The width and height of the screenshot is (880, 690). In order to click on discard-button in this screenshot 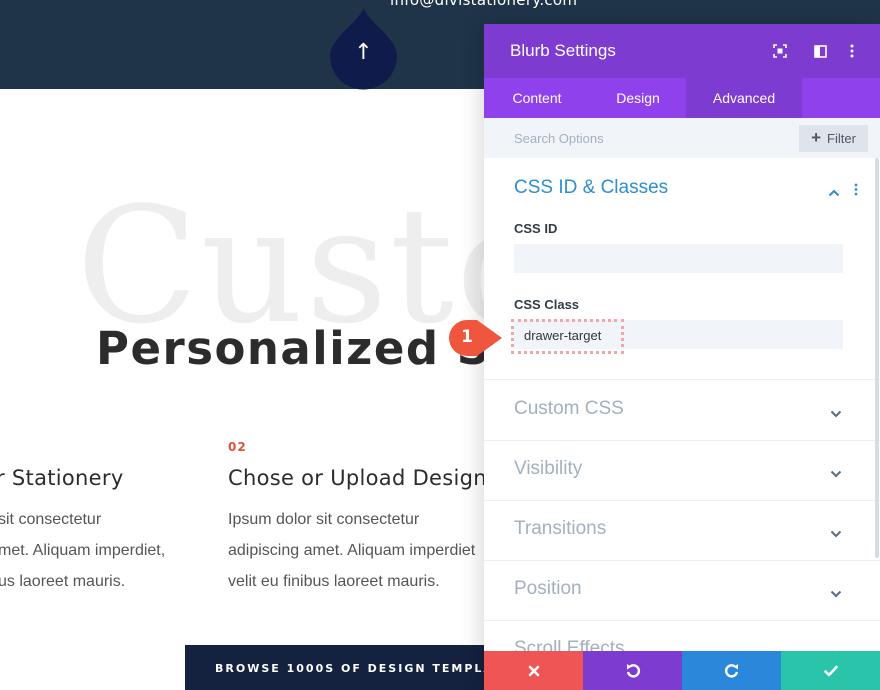, I will do `click(533, 670)`.